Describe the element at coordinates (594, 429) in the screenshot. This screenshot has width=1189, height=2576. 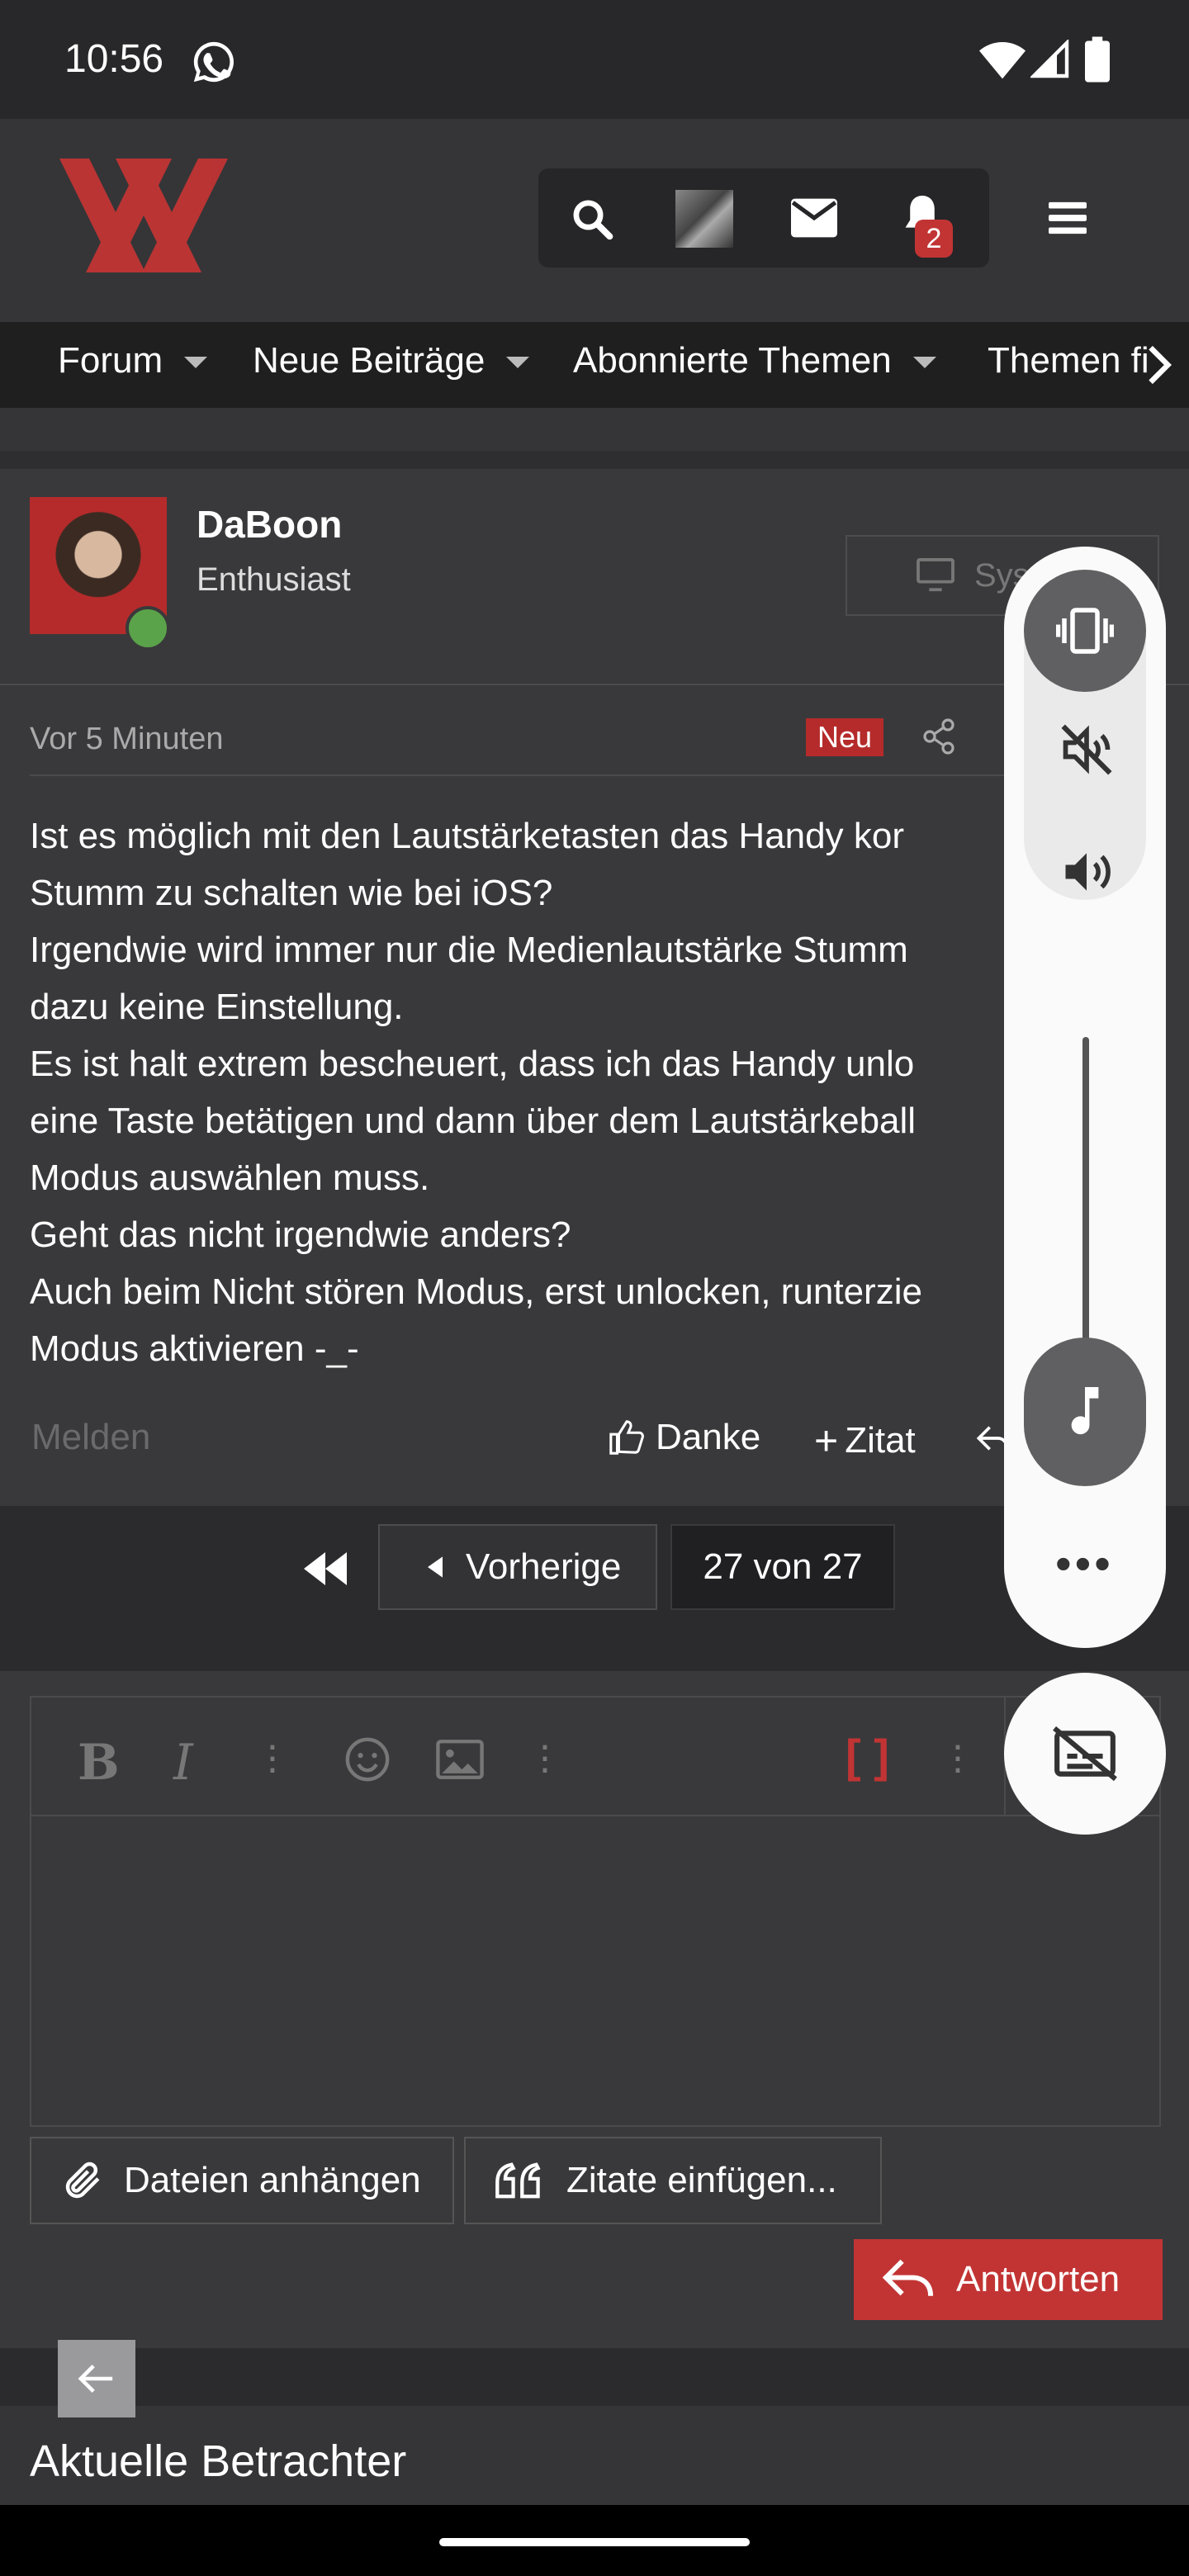
I see `breadcrumb-strip` at that location.